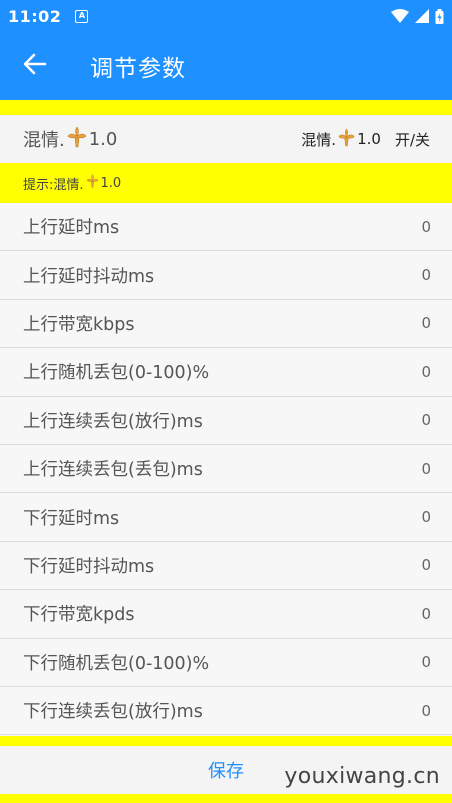  I want to click on watermark: youxiwang.cn, so click(362, 776).